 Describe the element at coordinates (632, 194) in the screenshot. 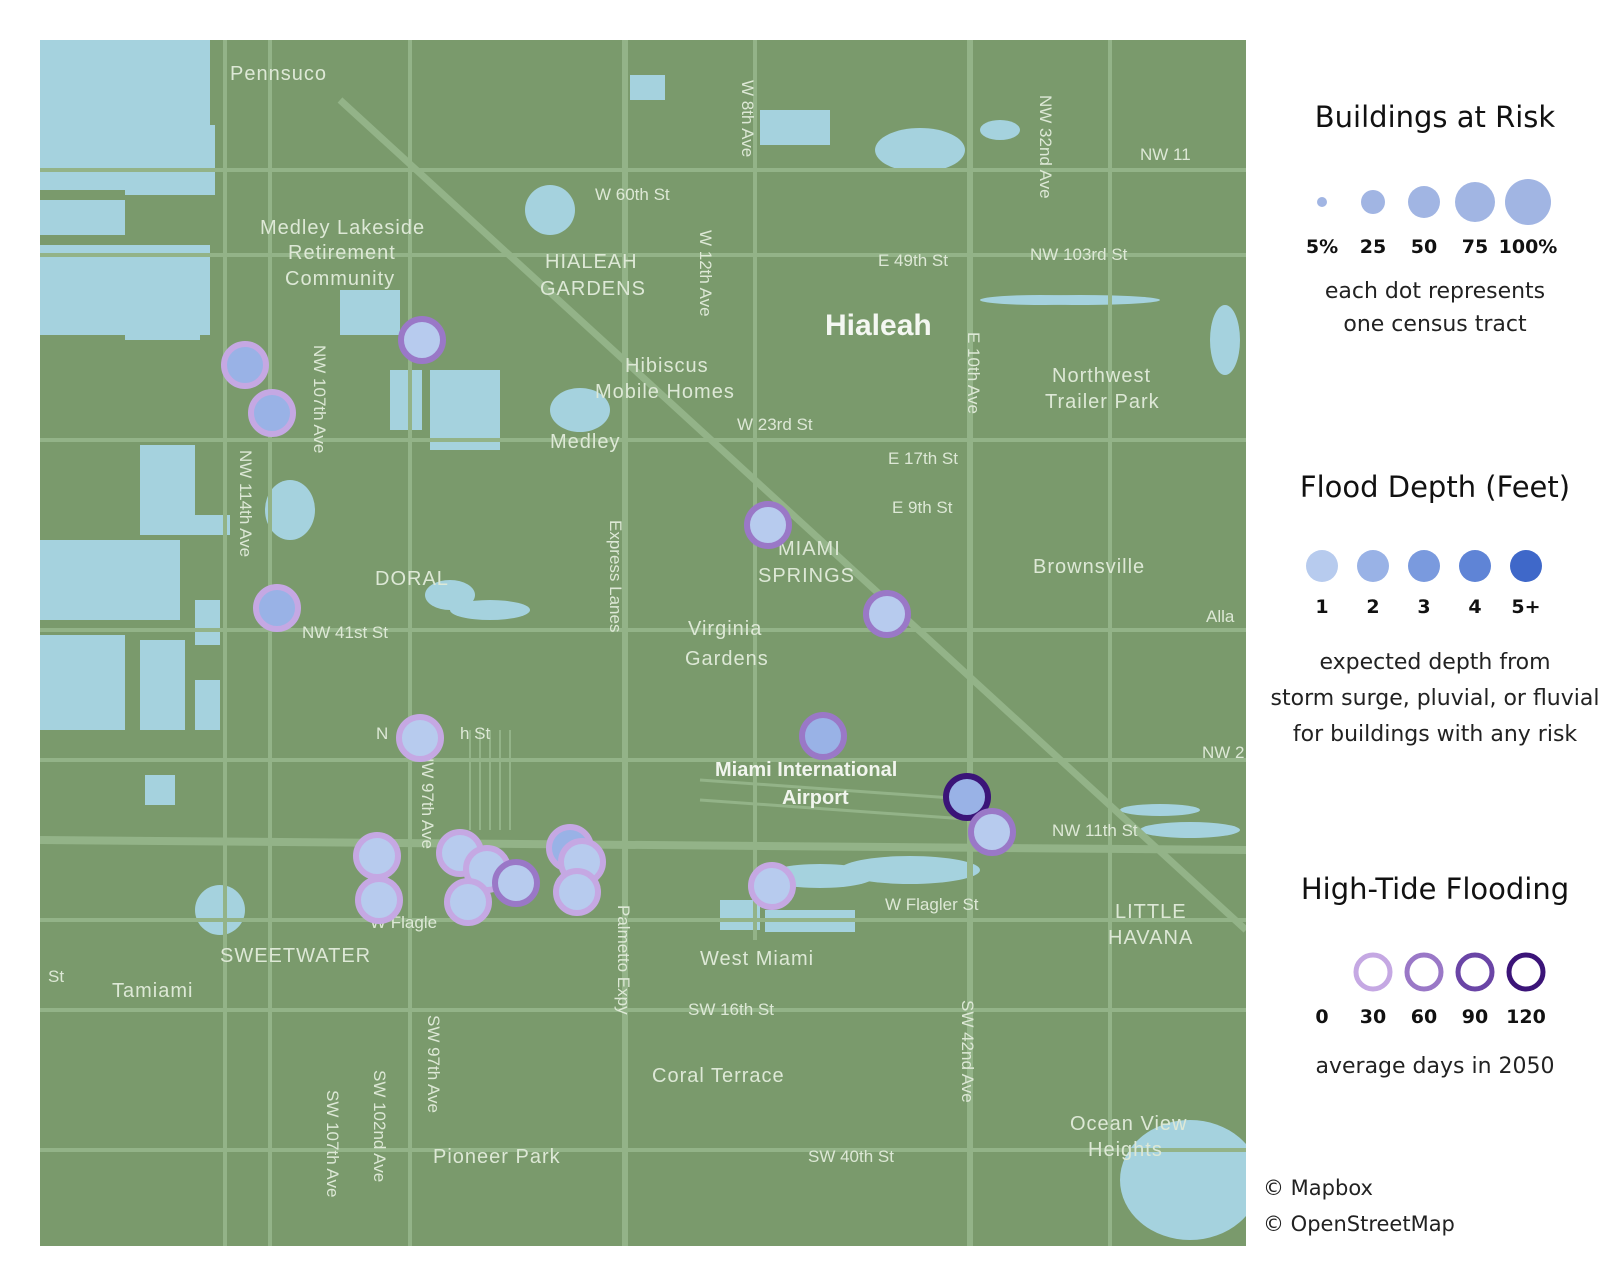

I see `road-label: W 60th St` at that location.